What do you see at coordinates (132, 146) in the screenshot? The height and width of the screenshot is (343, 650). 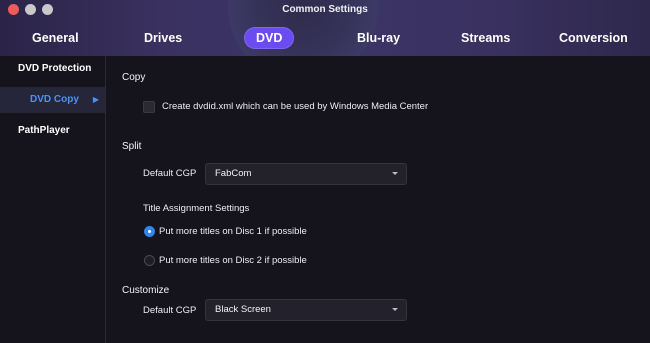 I see `split-heading: Split` at bounding box center [132, 146].